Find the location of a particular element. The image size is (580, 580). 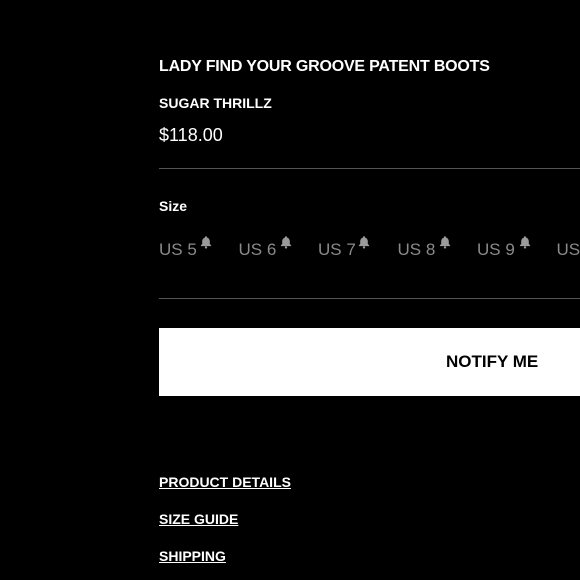

size-option-partial: US is located at coordinates (568, 250).